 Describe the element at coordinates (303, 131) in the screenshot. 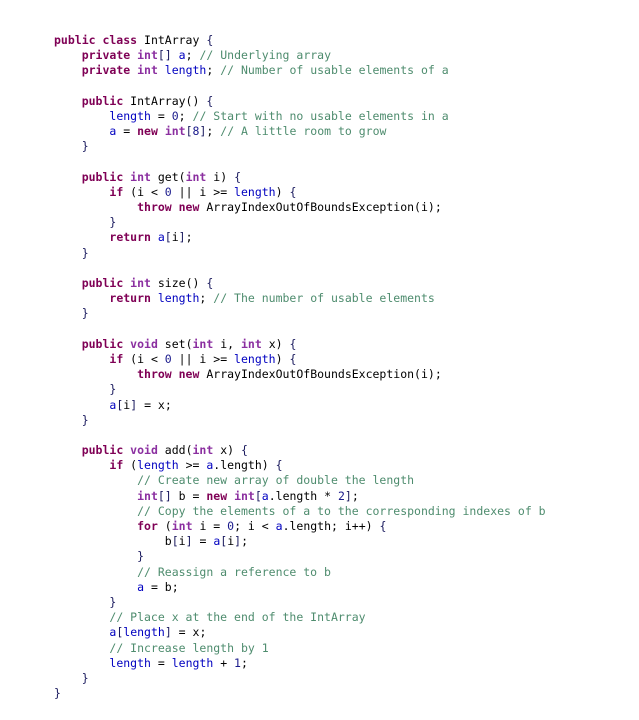

I see `code-token-cmt: // A little room to grow` at that location.